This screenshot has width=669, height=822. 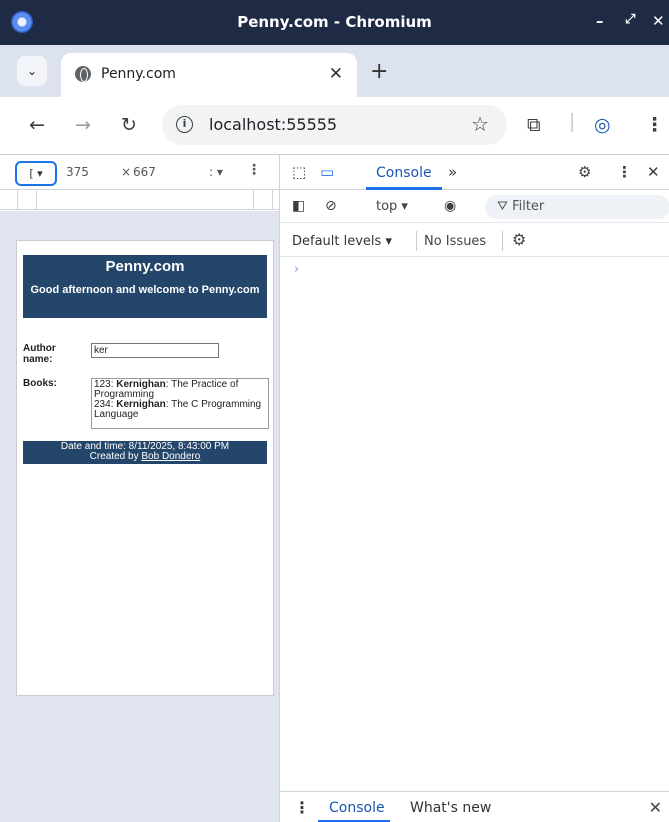 I want to click on sidebar-toggle-icon: ◧, so click(x=298, y=206).